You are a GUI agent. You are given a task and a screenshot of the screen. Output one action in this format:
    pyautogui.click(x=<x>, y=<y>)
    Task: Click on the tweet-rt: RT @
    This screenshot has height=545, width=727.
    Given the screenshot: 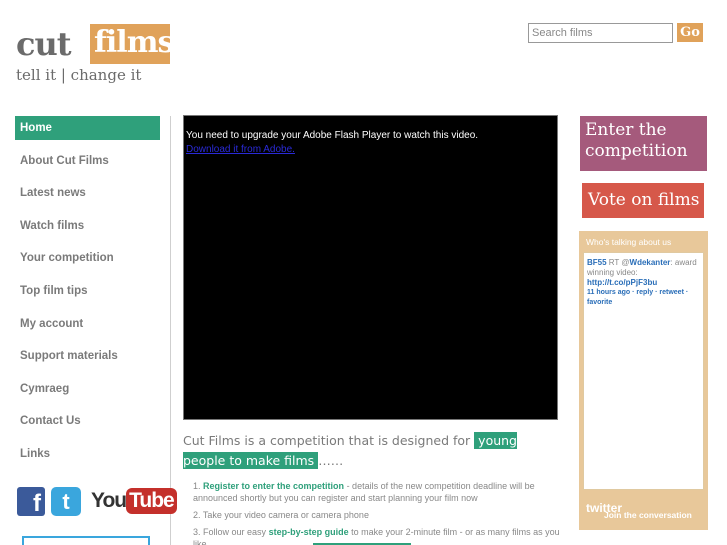 What is the action you would take?
    pyautogui.click(x=618, y=262)
    